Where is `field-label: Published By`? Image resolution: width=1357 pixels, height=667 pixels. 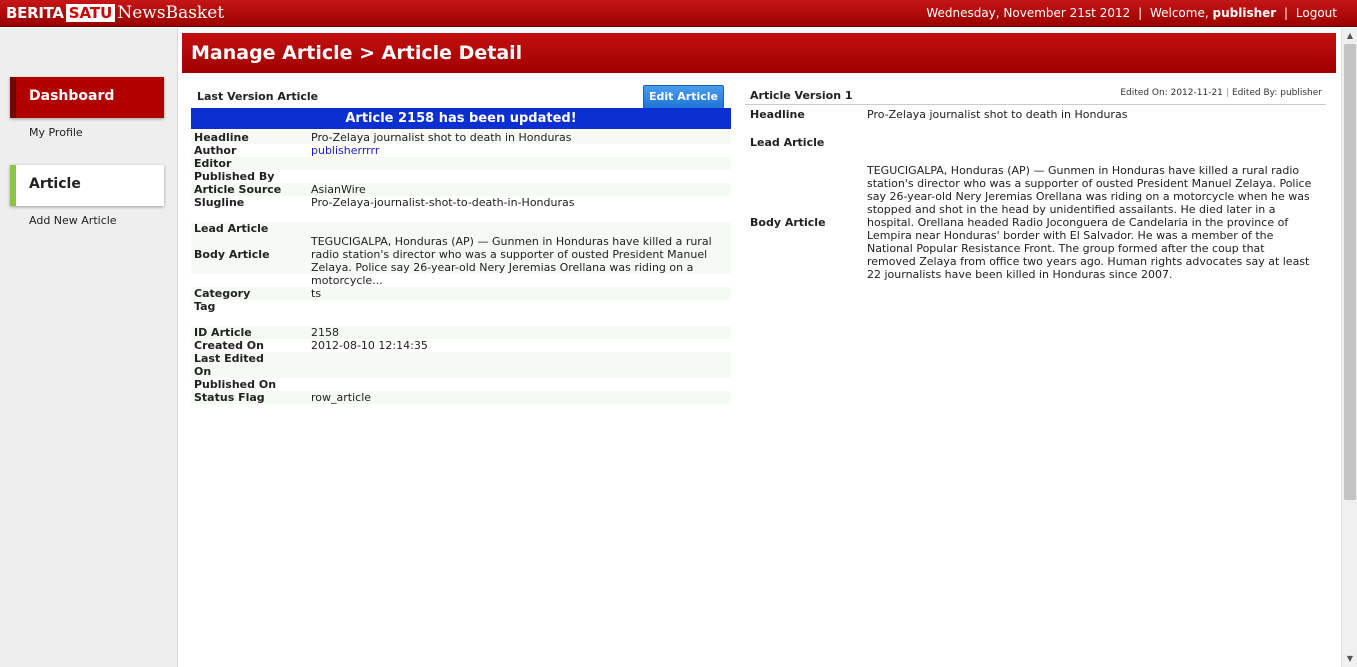 field-label: Published By is located at coordinates (234, 176).